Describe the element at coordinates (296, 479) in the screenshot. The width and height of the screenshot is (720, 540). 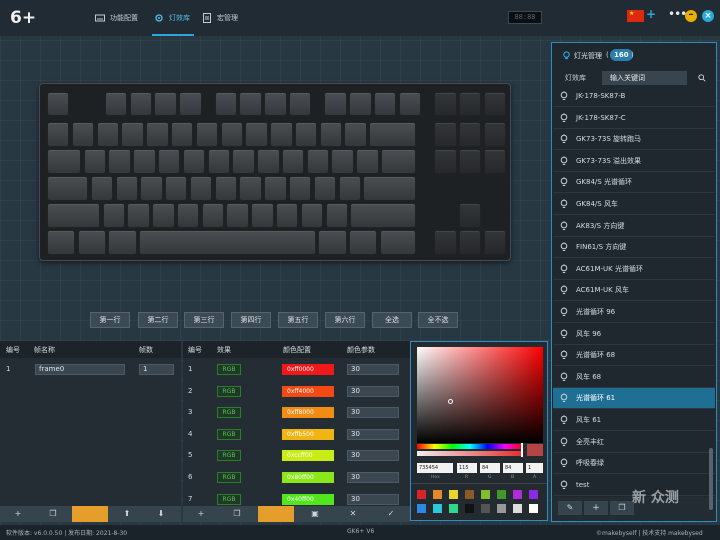
I see `table-row: 6 RGB 0x80ff00 30` at that location.